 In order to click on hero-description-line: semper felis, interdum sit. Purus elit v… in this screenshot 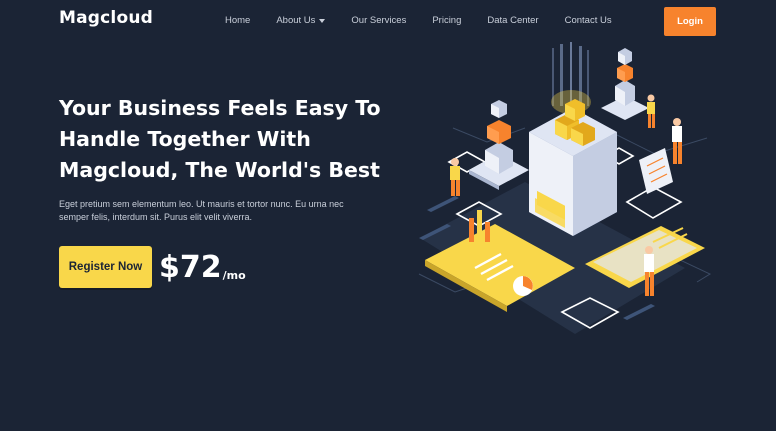, I will do `click(156, 217)`.